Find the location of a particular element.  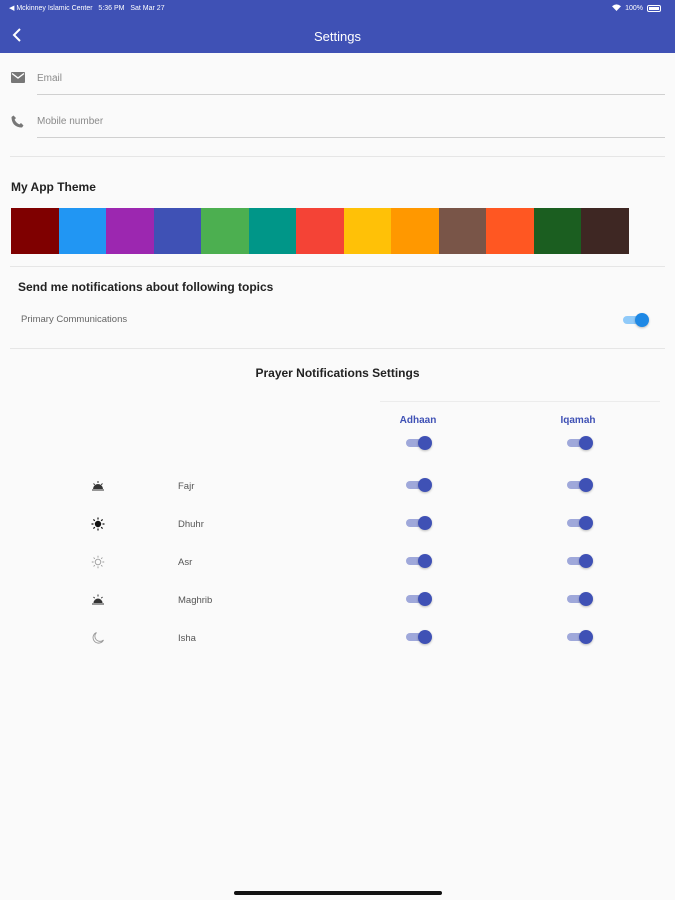

status-right: 100% is located at coordinates (636, 8).